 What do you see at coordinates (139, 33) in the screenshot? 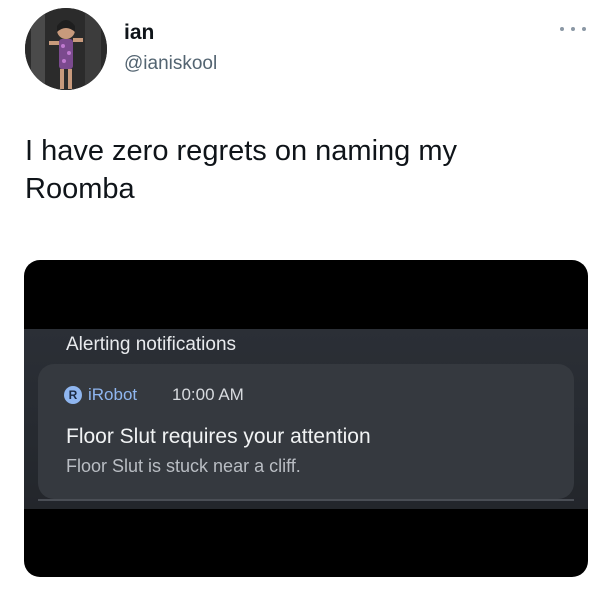
I see `display-name: ian` at bounding box center [139, 33].